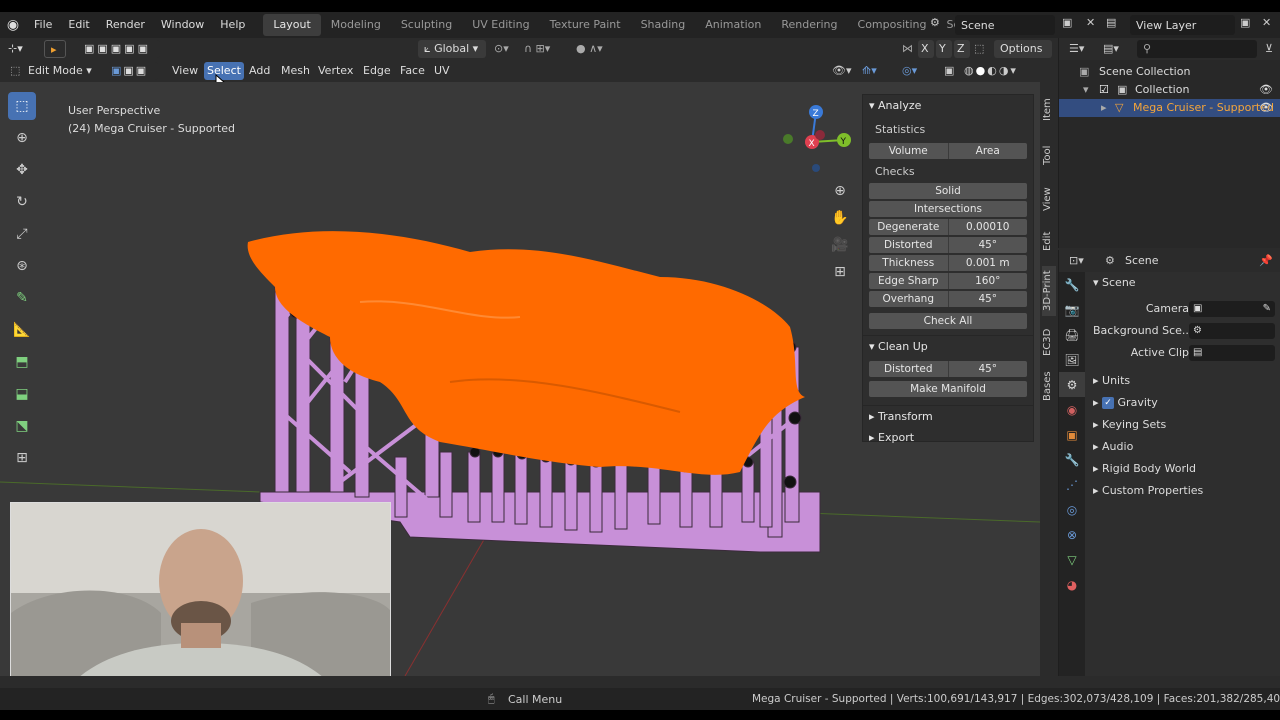  I want to click on tab-tool: Tool, so click(1049, 155).